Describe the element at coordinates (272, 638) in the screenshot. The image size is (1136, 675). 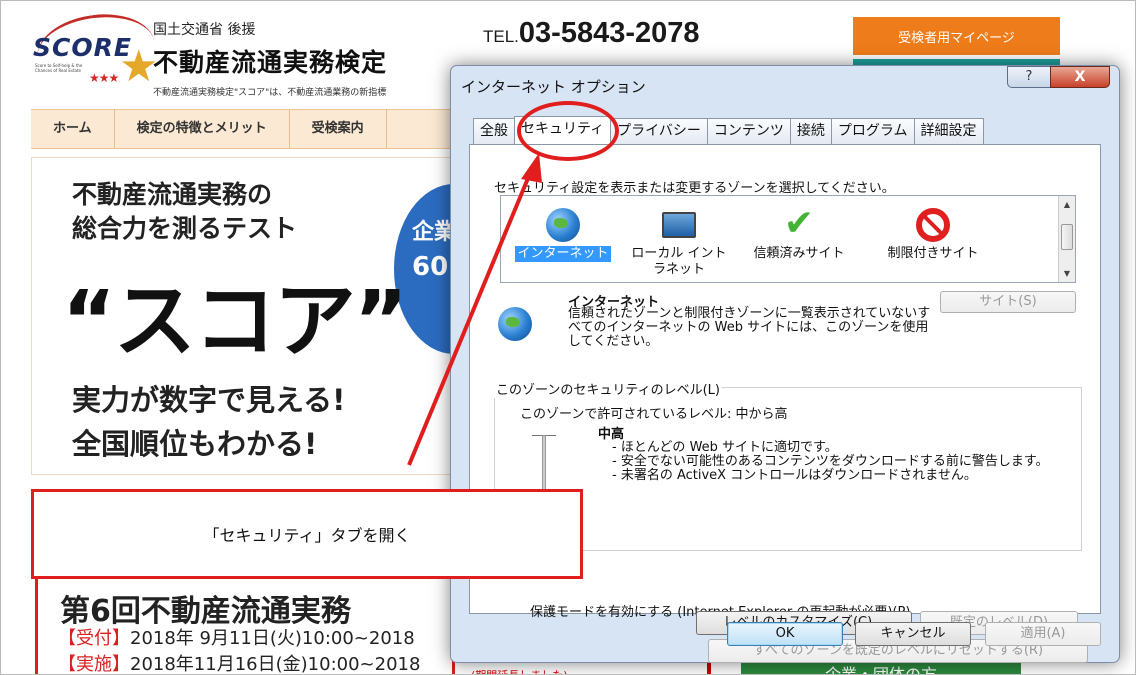
I see `reception-dates: 2018年 9月11日(火)10:00~2018` at that location.